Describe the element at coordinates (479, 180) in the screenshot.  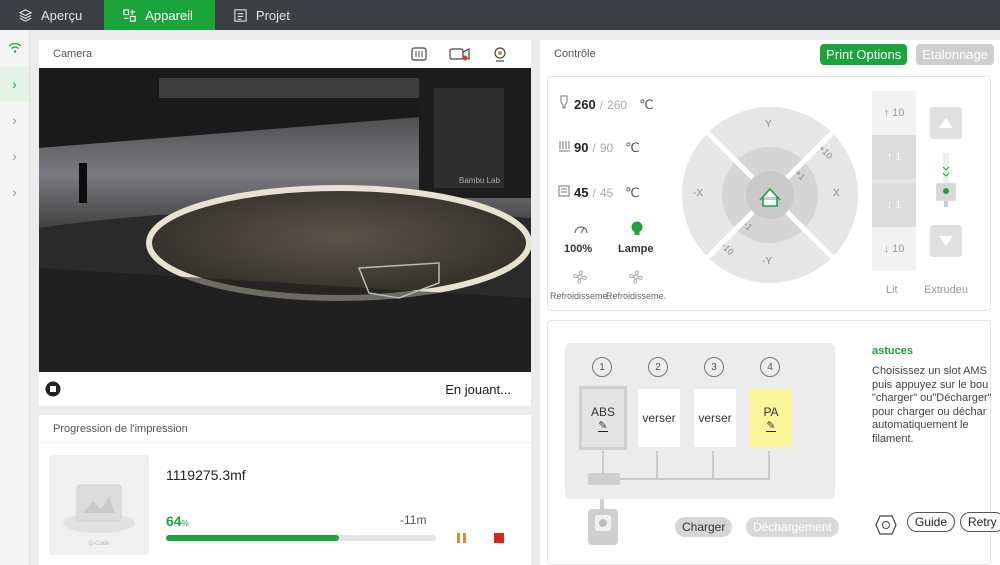
I see `svg-text: Bambu Lab` at that location.